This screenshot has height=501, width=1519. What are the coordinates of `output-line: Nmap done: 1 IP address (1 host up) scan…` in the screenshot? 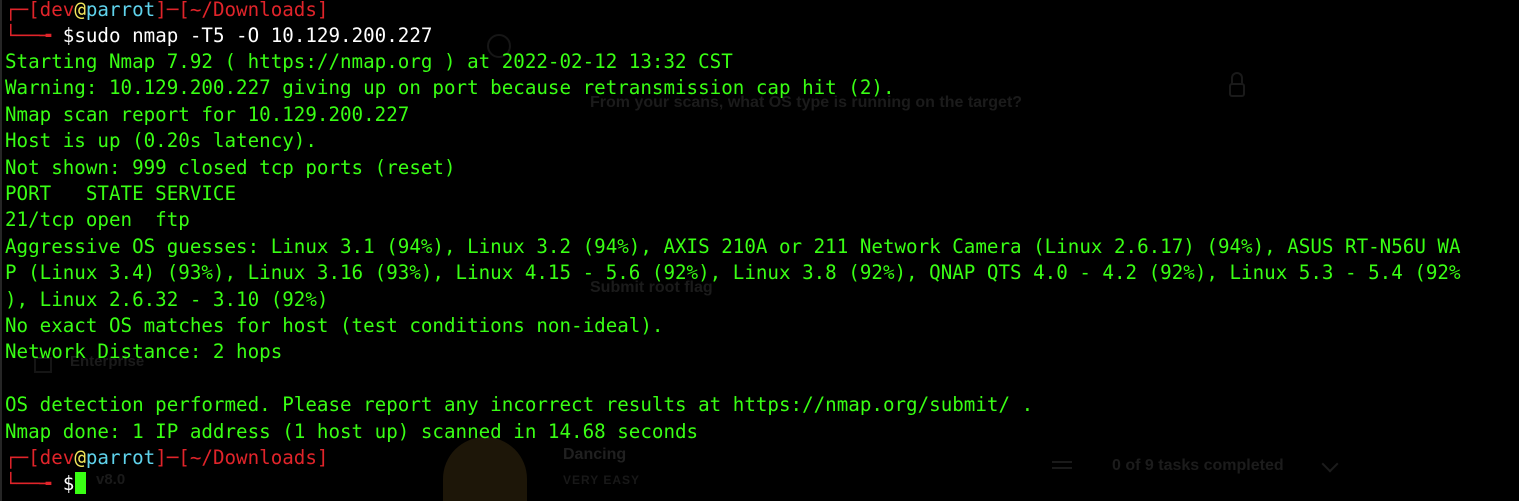 It's located at (352, 431).